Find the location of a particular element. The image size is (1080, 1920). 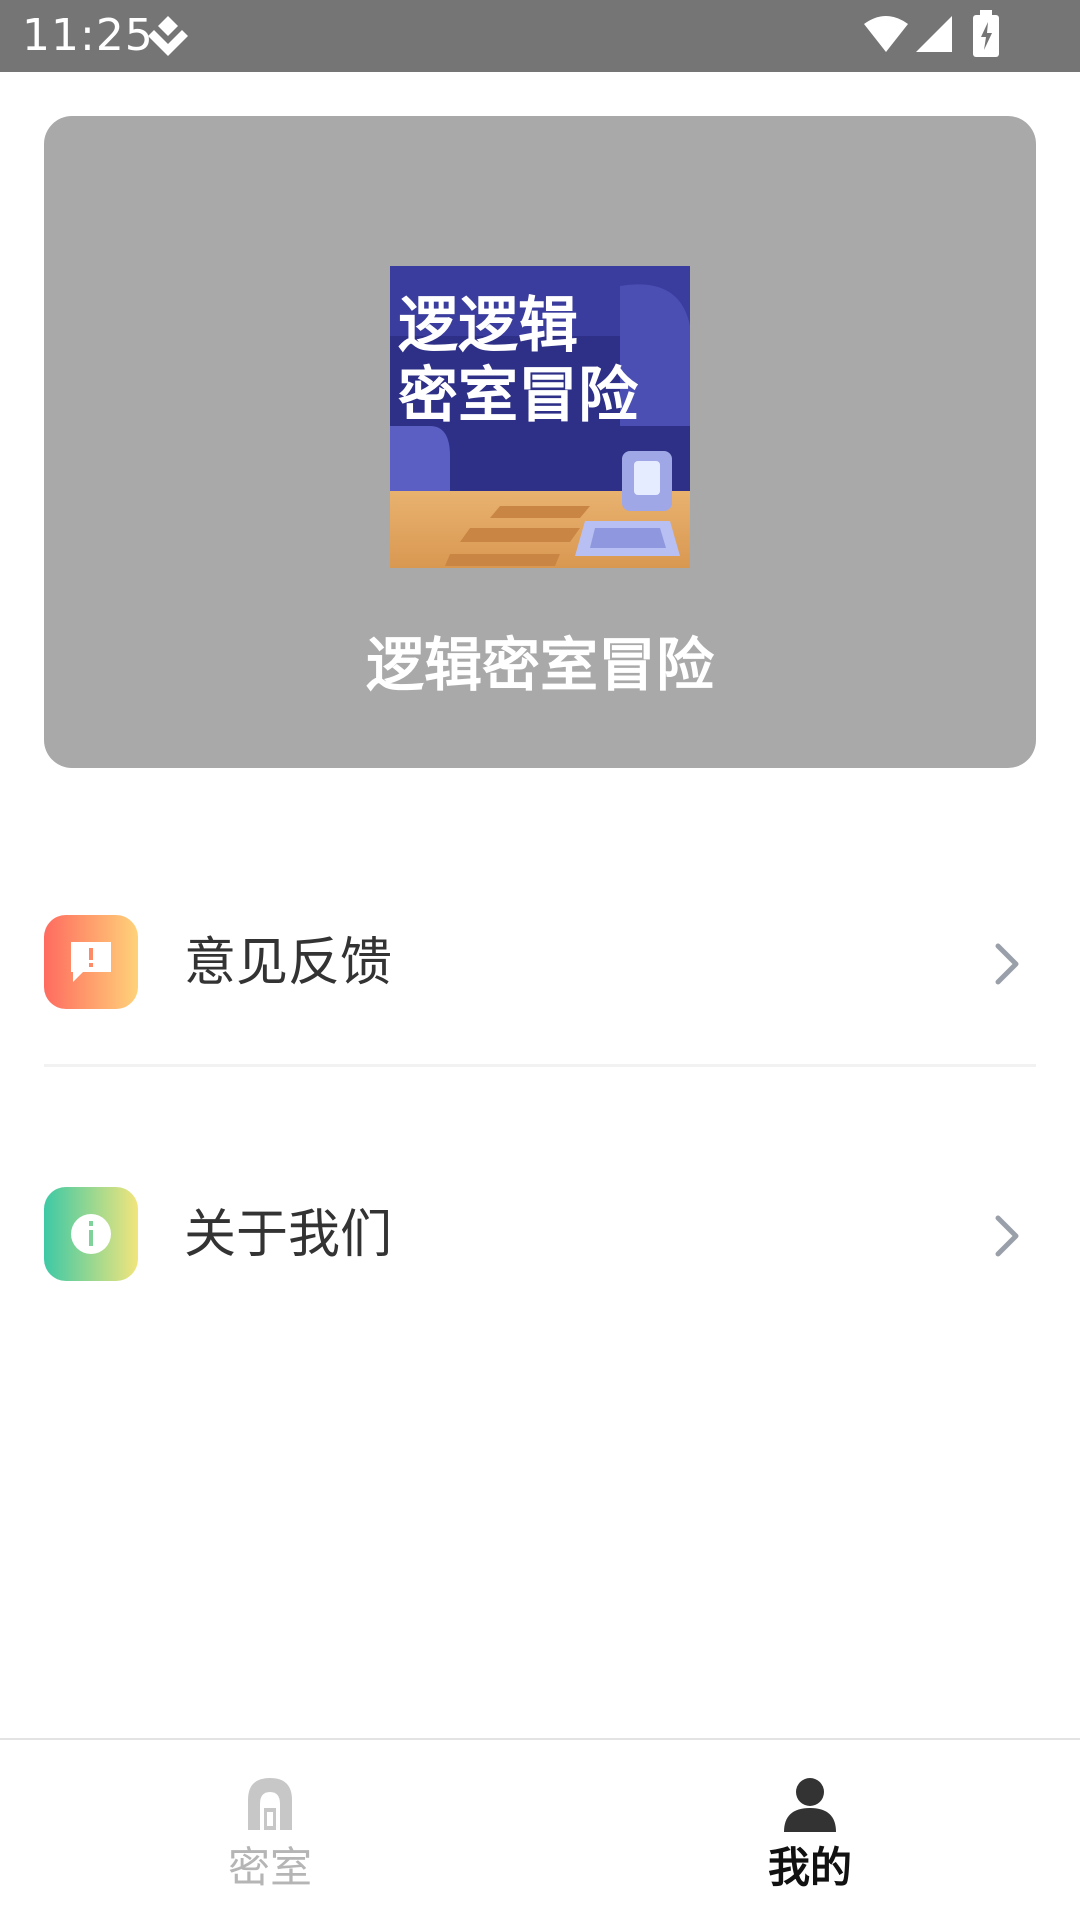

info-icon is located at coordinates (91, 1234).